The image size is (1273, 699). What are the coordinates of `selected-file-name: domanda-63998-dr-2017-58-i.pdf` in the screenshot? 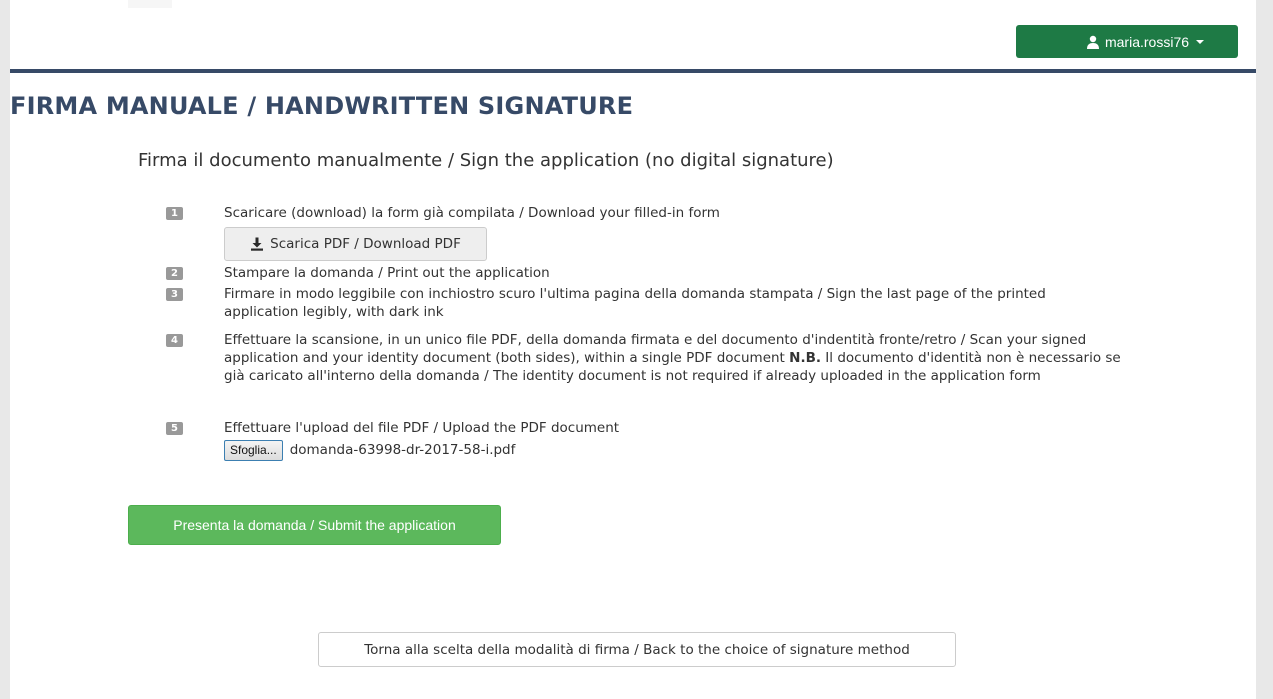 It's located at (402, 450).